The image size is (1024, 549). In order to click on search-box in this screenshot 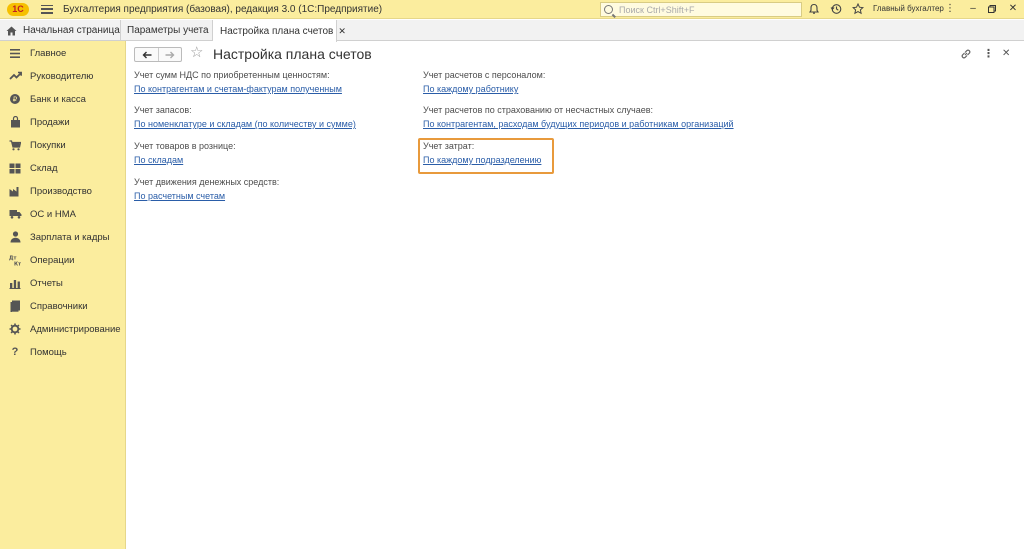, I will do `click(701, 9)`.